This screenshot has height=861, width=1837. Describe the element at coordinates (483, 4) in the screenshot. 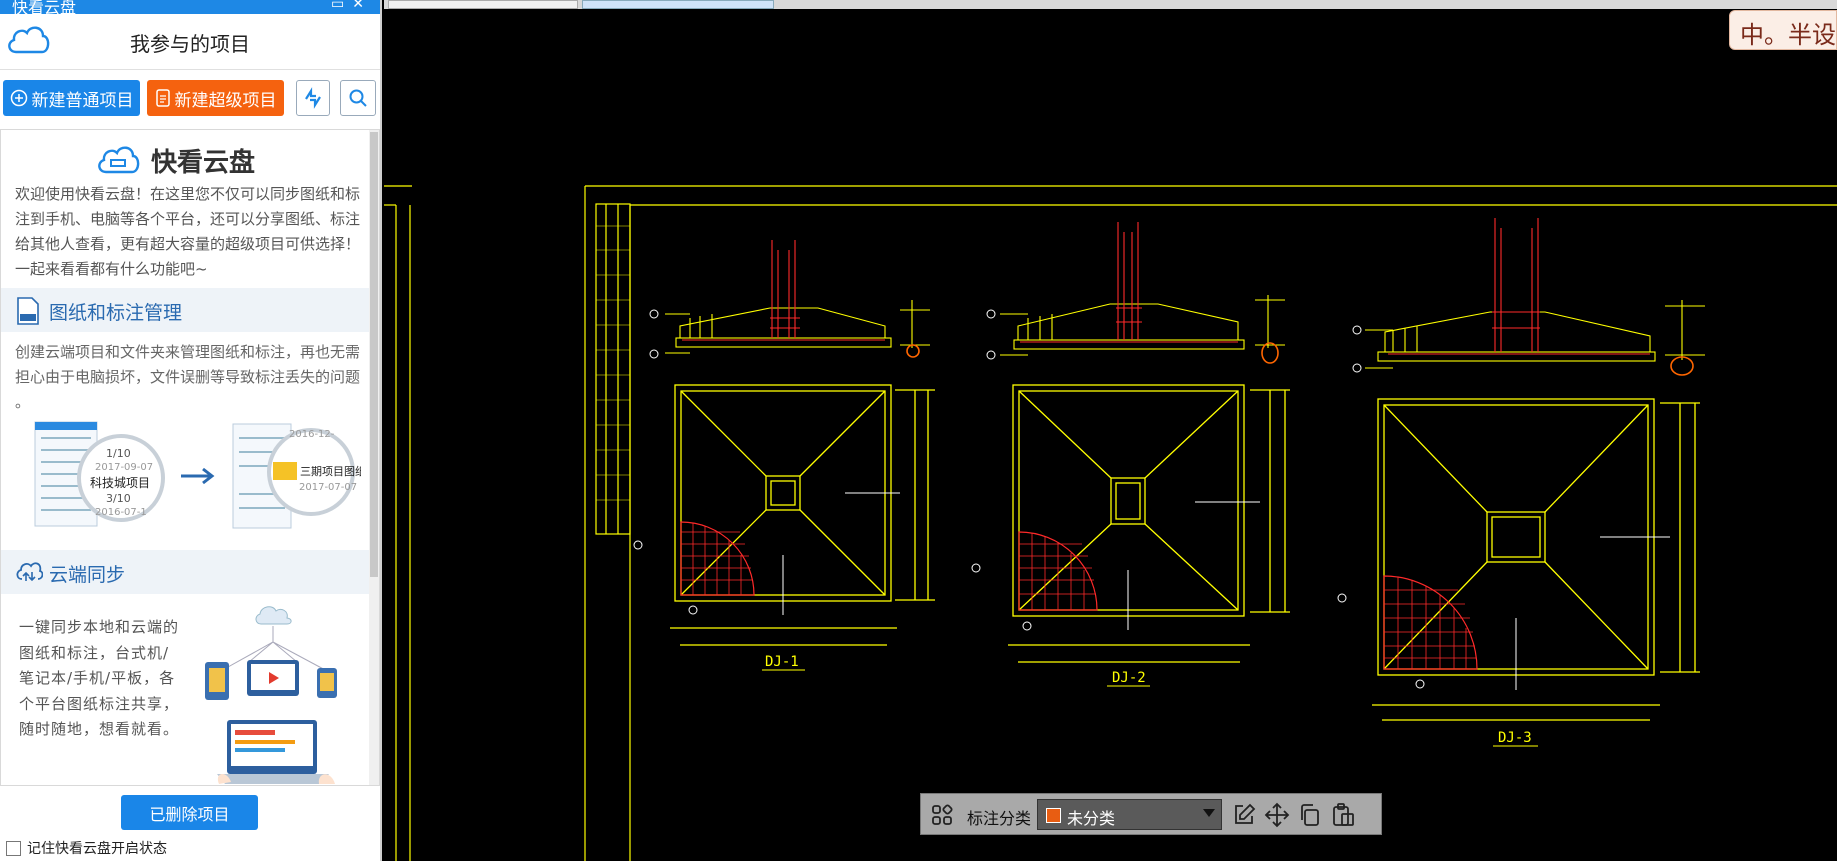

I see `drawing-tab` at that location.